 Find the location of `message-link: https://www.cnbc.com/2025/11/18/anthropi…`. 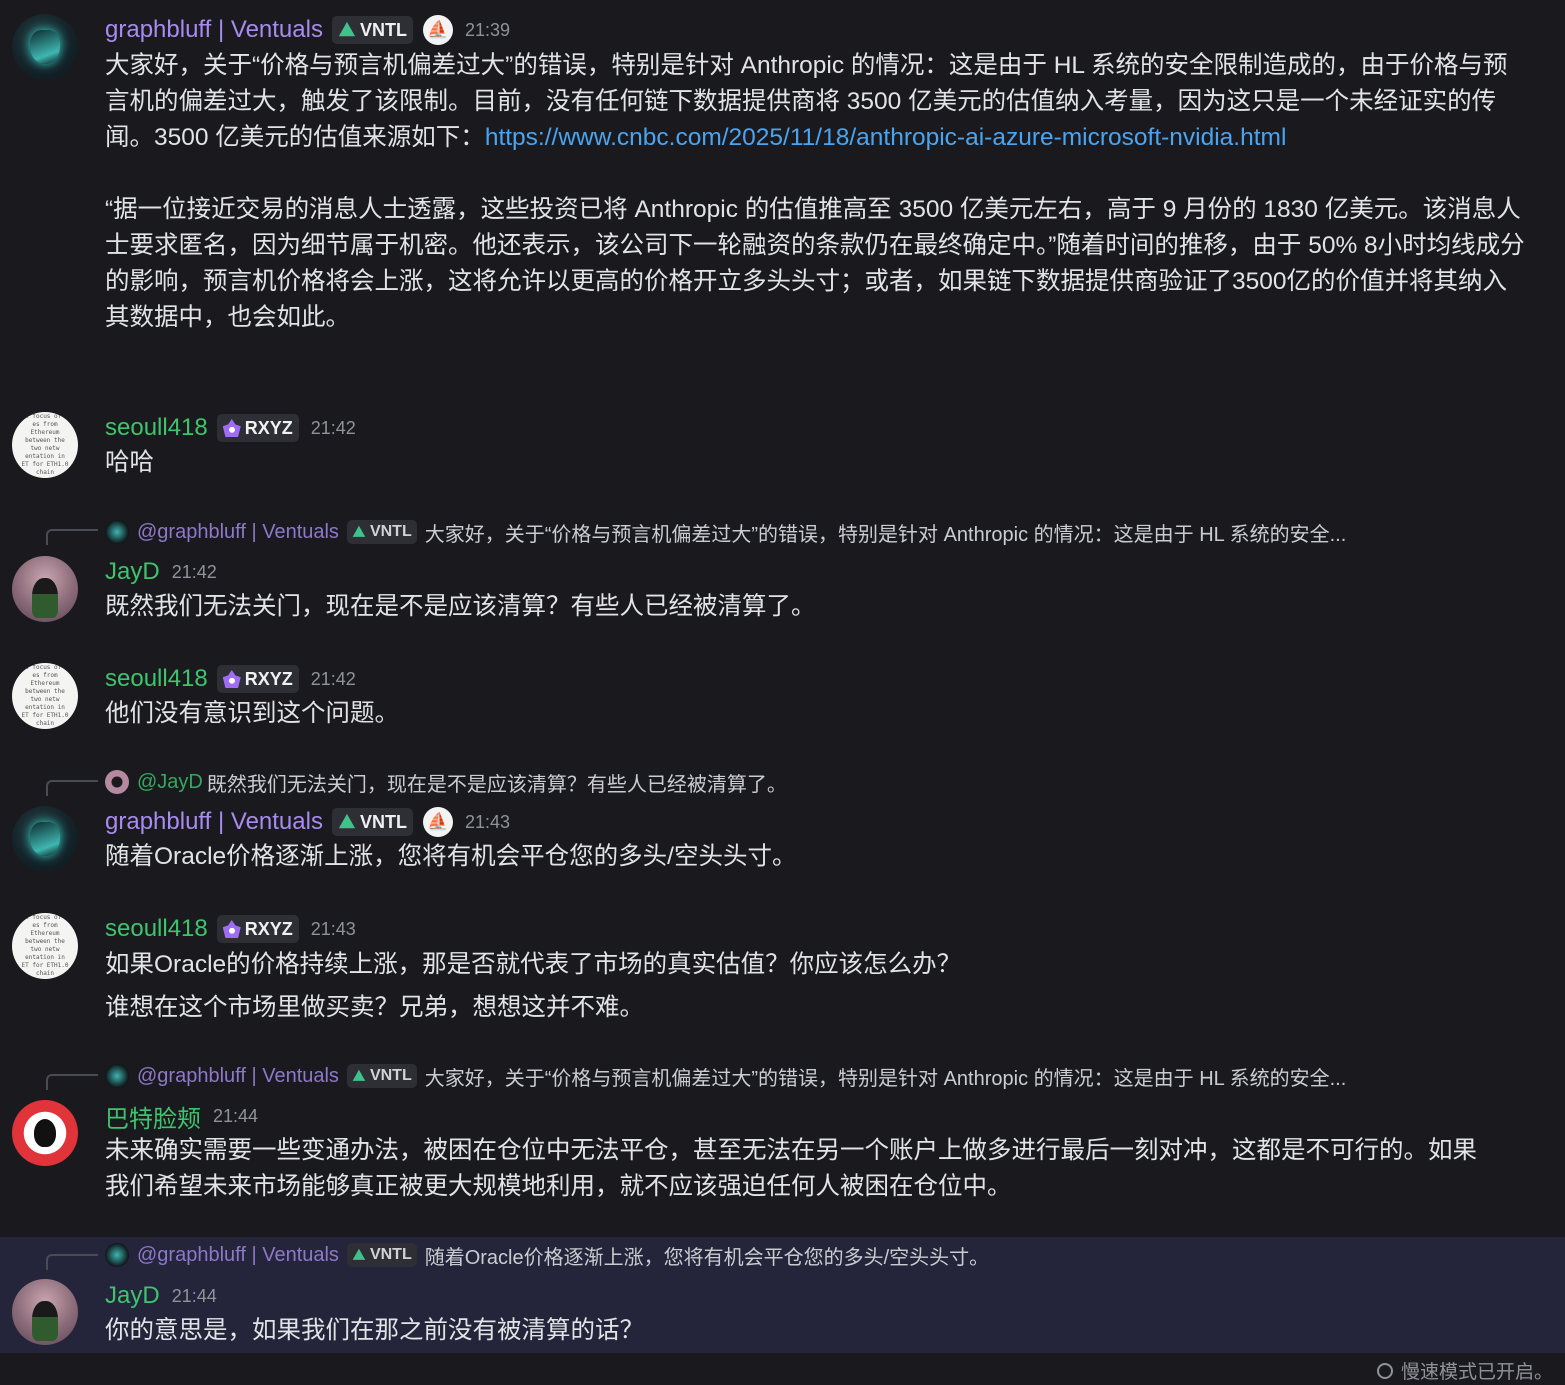

message-link: https://www.cnbc.com/2025/11/18/anthropi… is located at coordinates (886, 137).